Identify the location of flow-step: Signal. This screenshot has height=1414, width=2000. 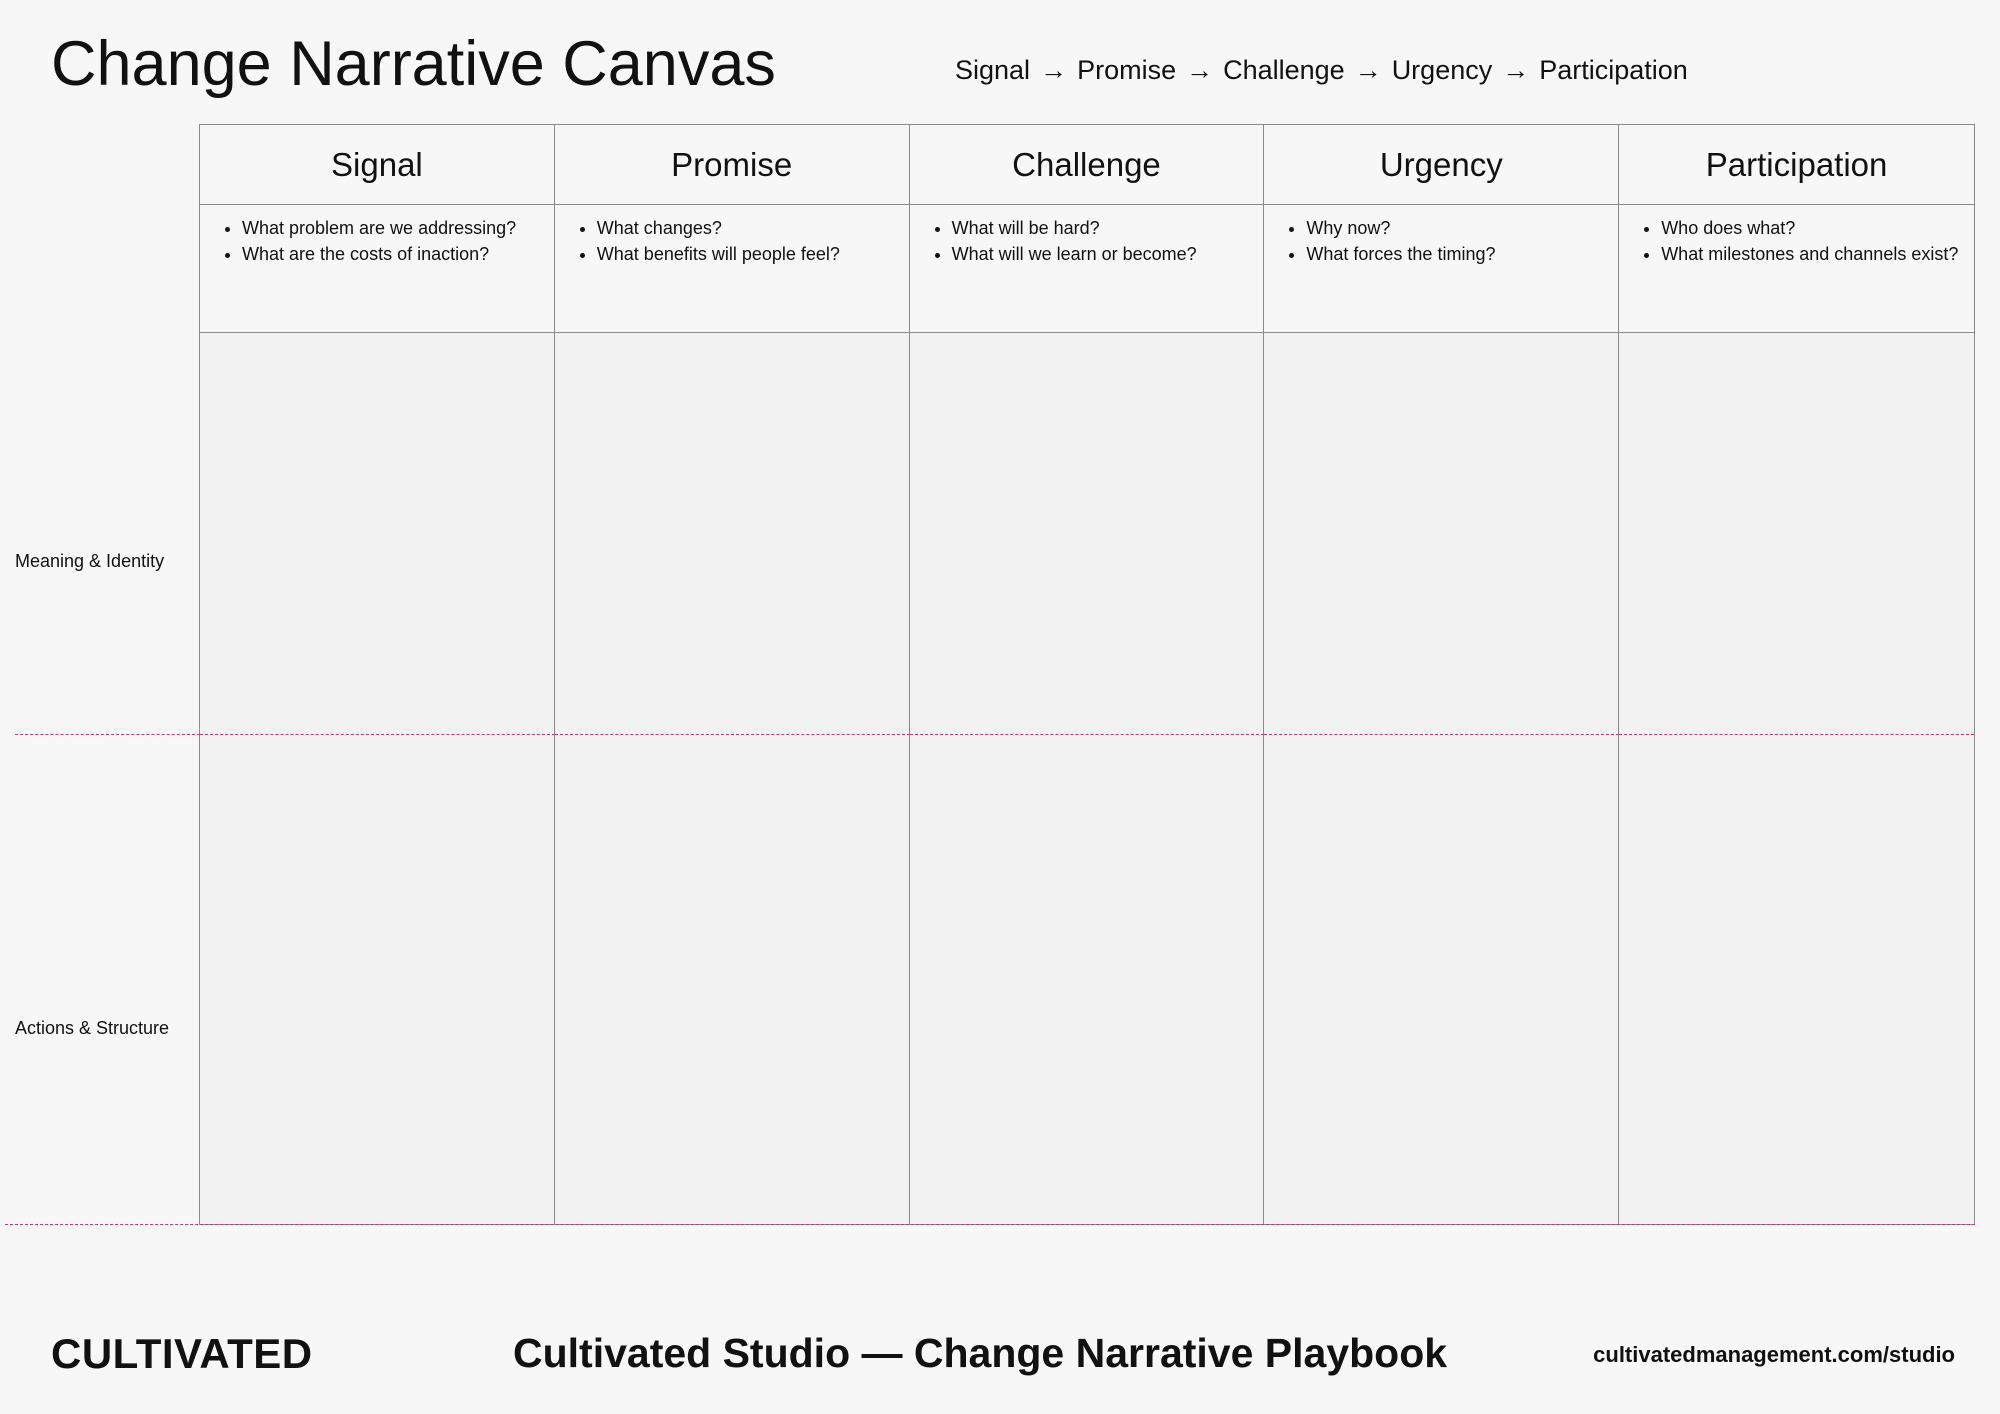
(993, 70).